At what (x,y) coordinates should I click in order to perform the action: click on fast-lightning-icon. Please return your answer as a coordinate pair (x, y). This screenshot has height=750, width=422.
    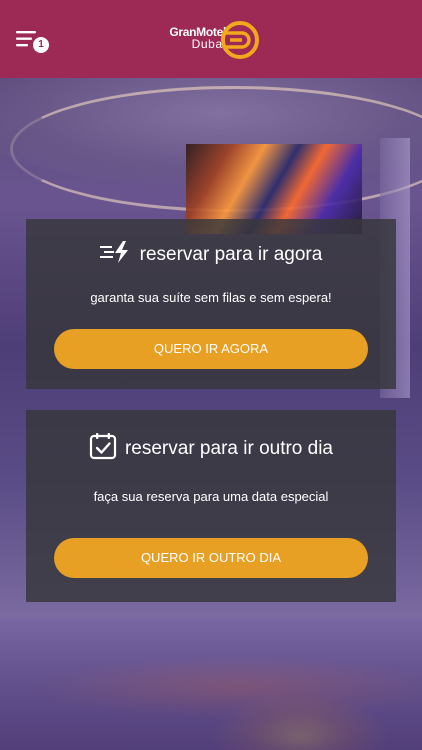
    Looking at the image, I should click on (115, 255).